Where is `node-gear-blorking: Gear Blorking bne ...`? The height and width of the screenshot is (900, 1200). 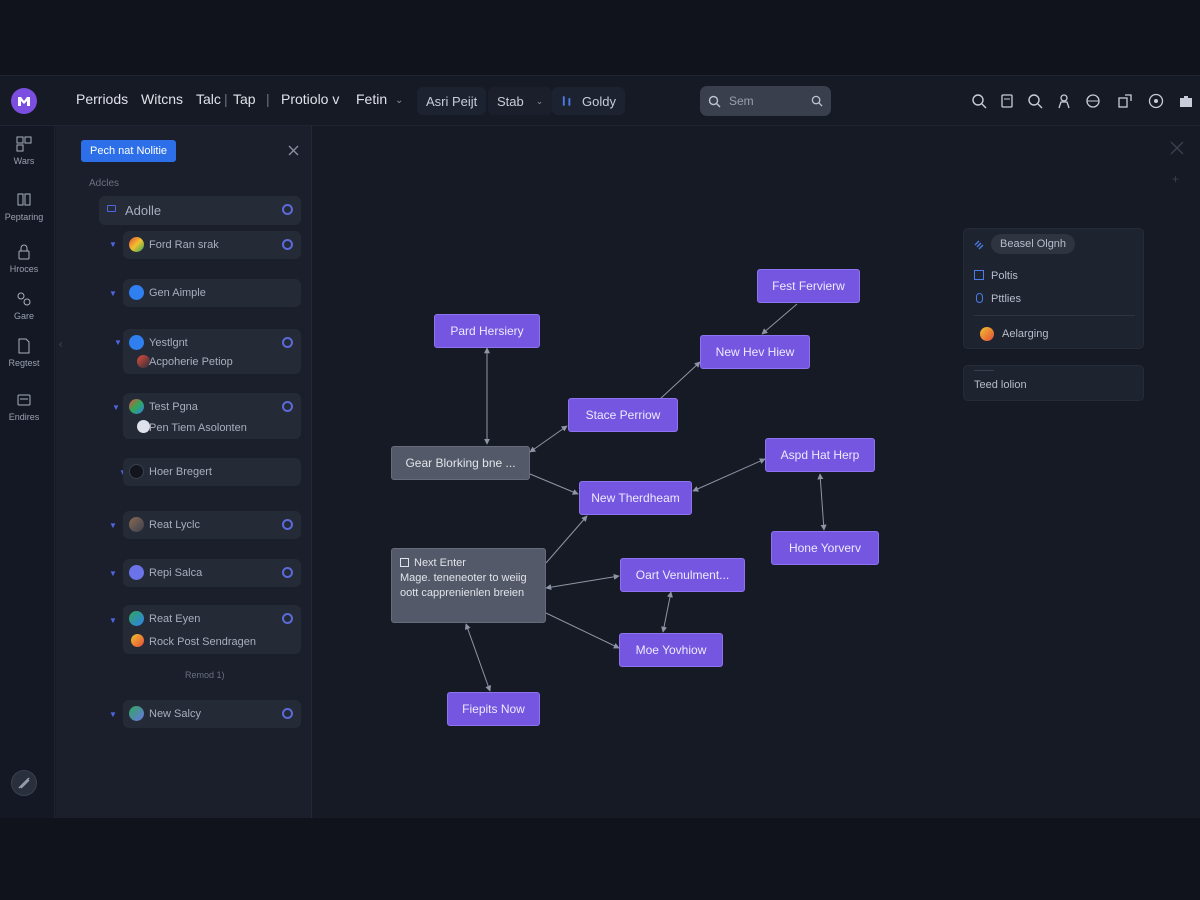
node-gear-blorking: Gear Blorking bne ... is located at coordinates (460, 463).